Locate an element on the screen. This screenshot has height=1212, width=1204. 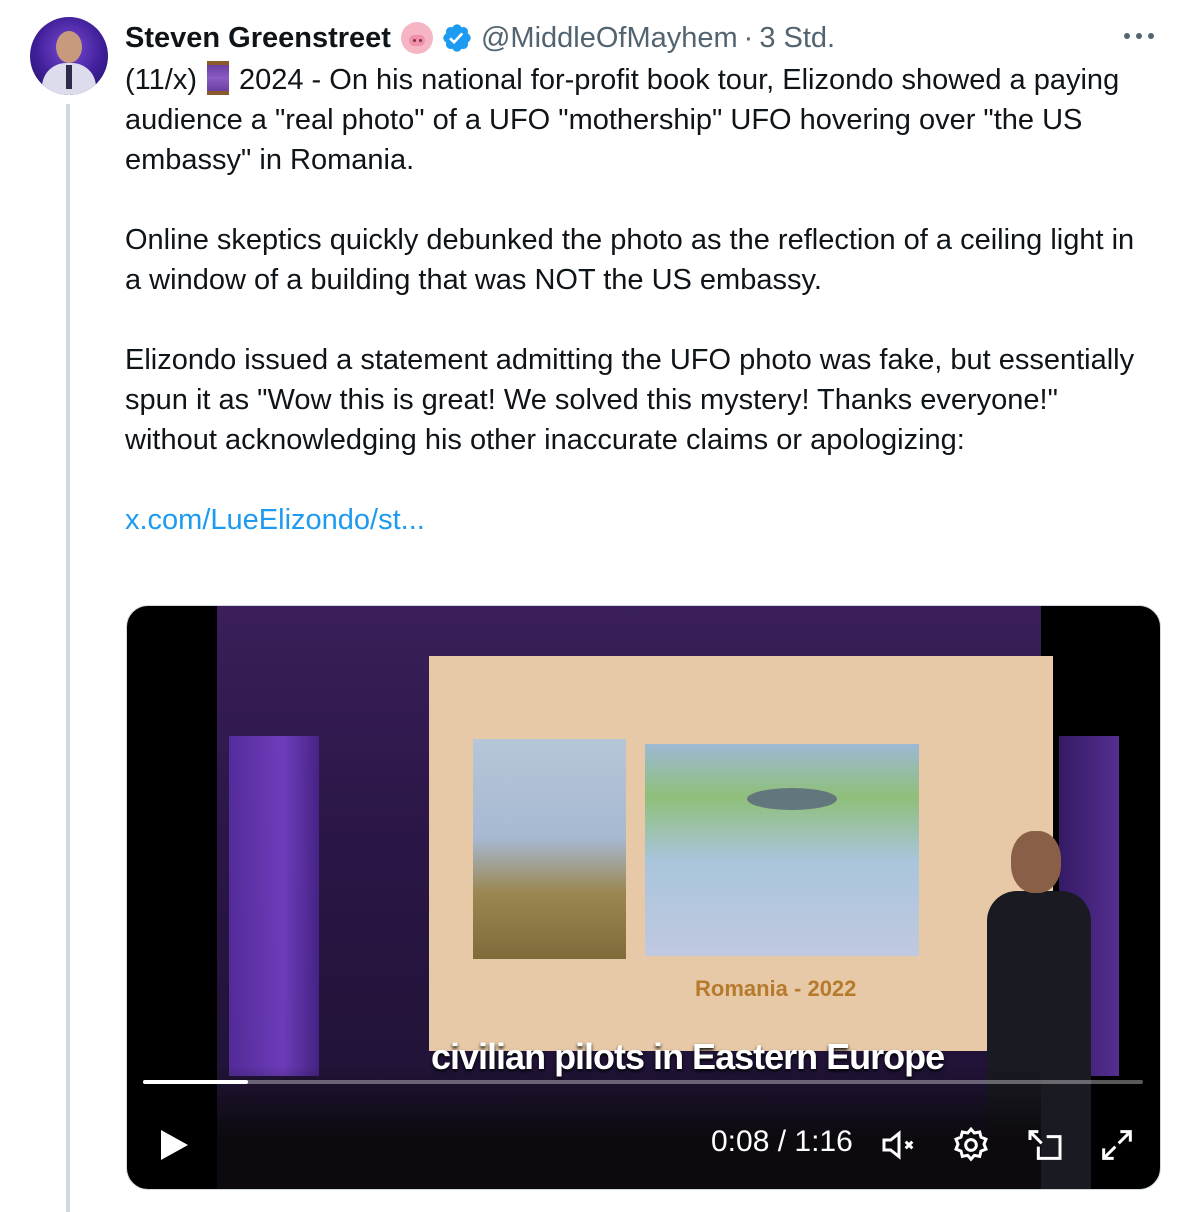
thread-counter: (11/x) is located at coordinates (161, 80).